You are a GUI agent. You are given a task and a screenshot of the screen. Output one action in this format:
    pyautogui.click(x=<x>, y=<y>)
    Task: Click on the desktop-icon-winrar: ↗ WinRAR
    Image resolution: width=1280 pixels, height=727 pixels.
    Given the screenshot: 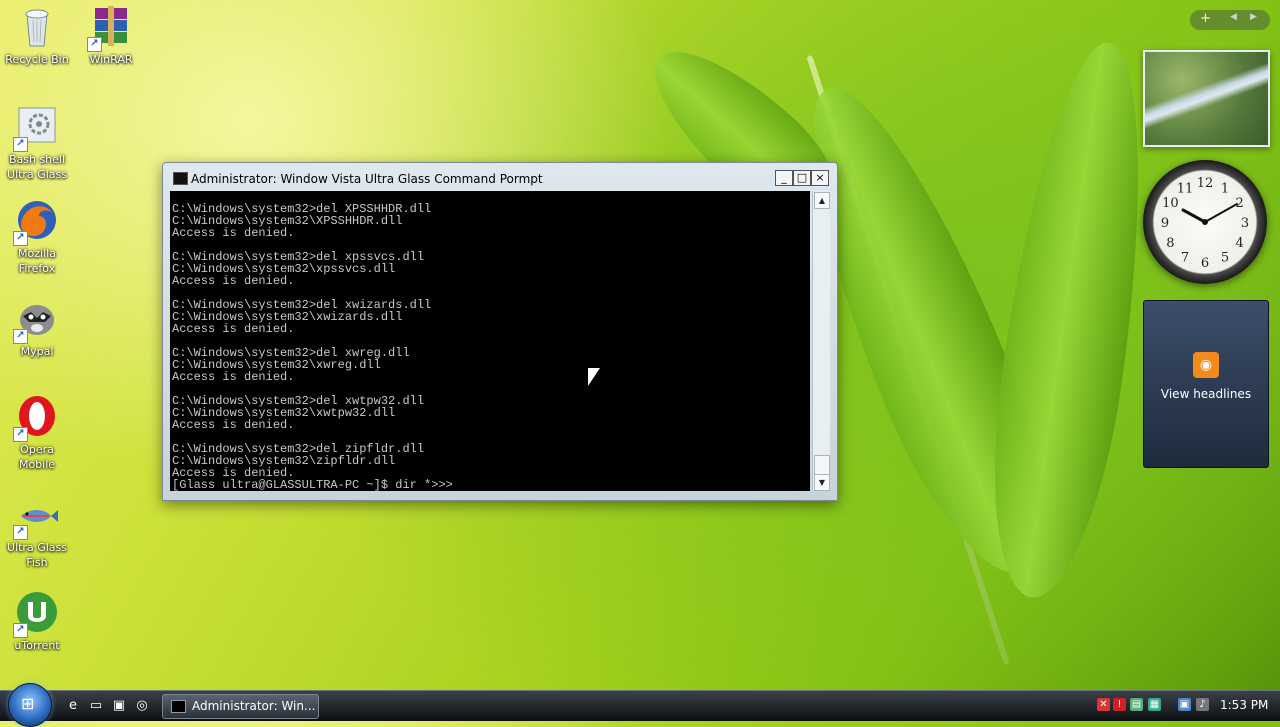 What is the action you would take?
    pyautogui.click(x=111, y=35)
    